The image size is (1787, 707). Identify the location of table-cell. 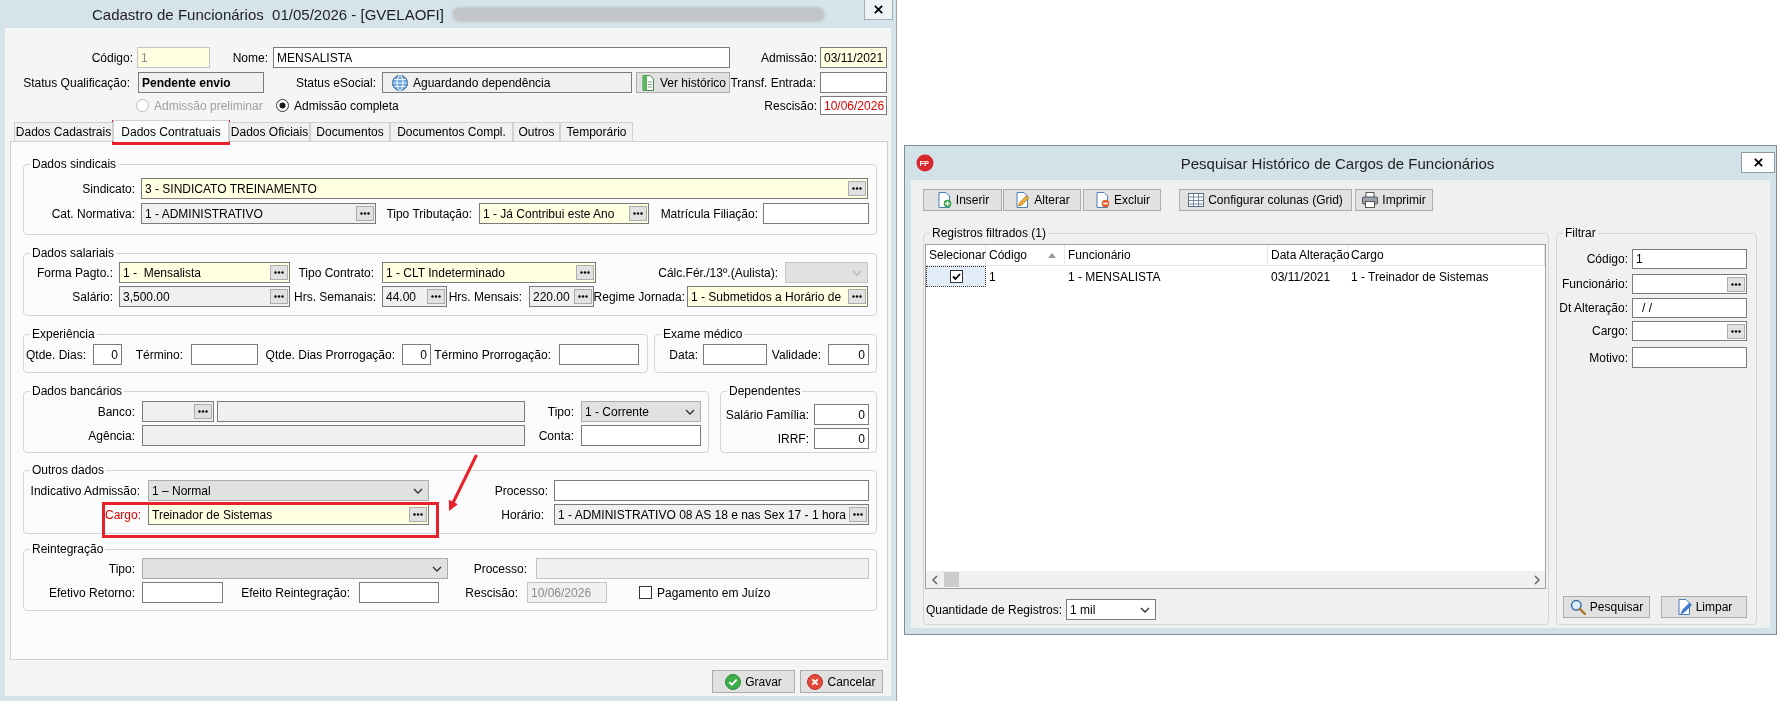
(956, 276).